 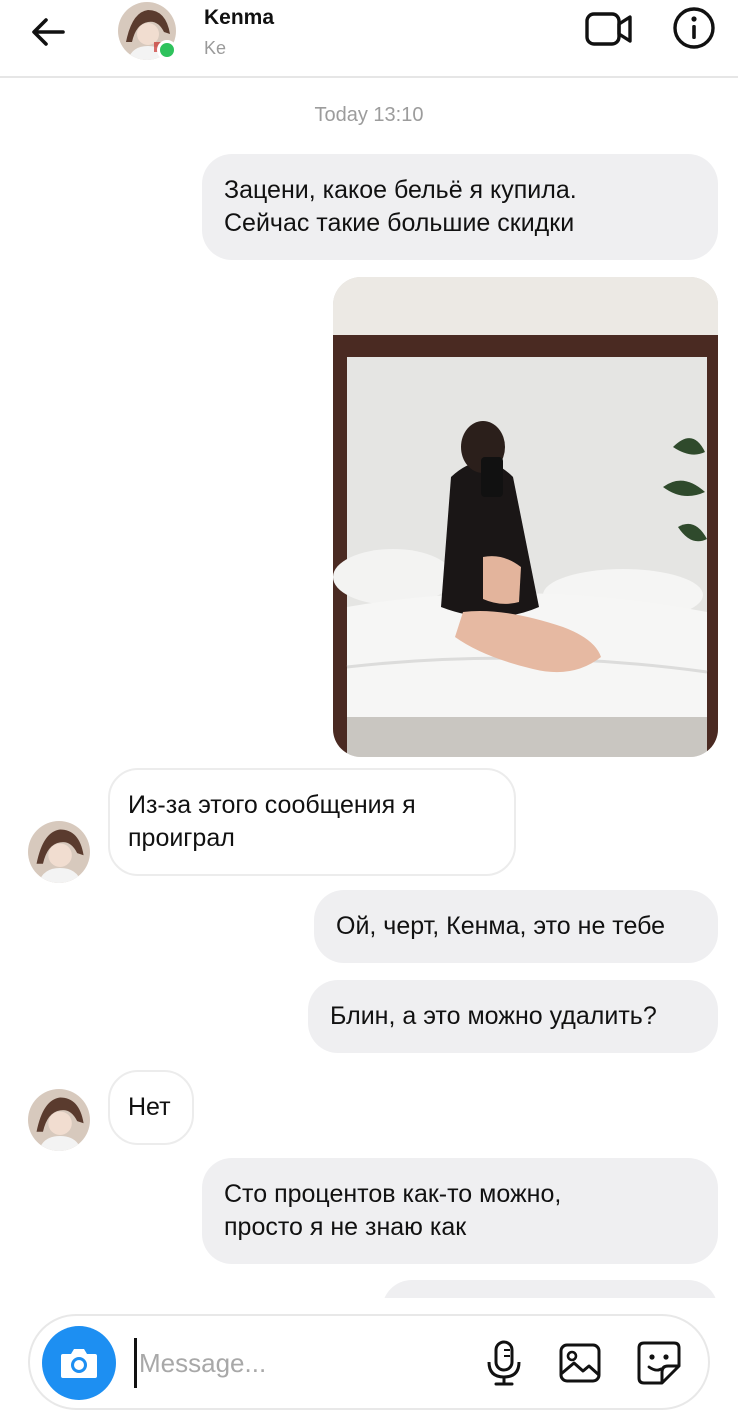 What do you see at coordinates (369, 115) in the screenshot?
I see `timestamp: Today 13:10` at bounding box center [369, 115].